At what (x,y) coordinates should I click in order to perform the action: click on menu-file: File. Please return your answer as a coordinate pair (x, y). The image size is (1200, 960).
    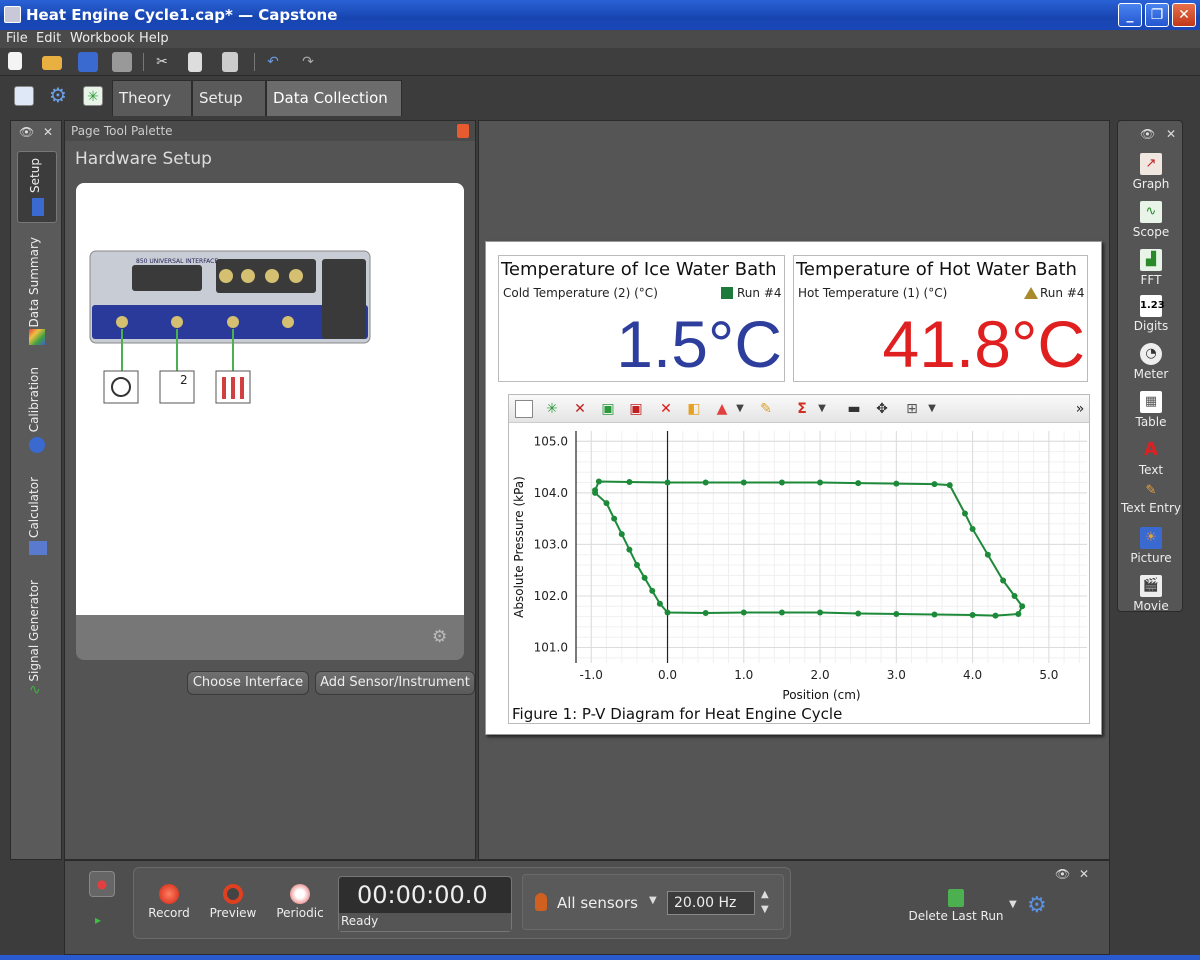
    Looking at the image, I should click on (17, 38).